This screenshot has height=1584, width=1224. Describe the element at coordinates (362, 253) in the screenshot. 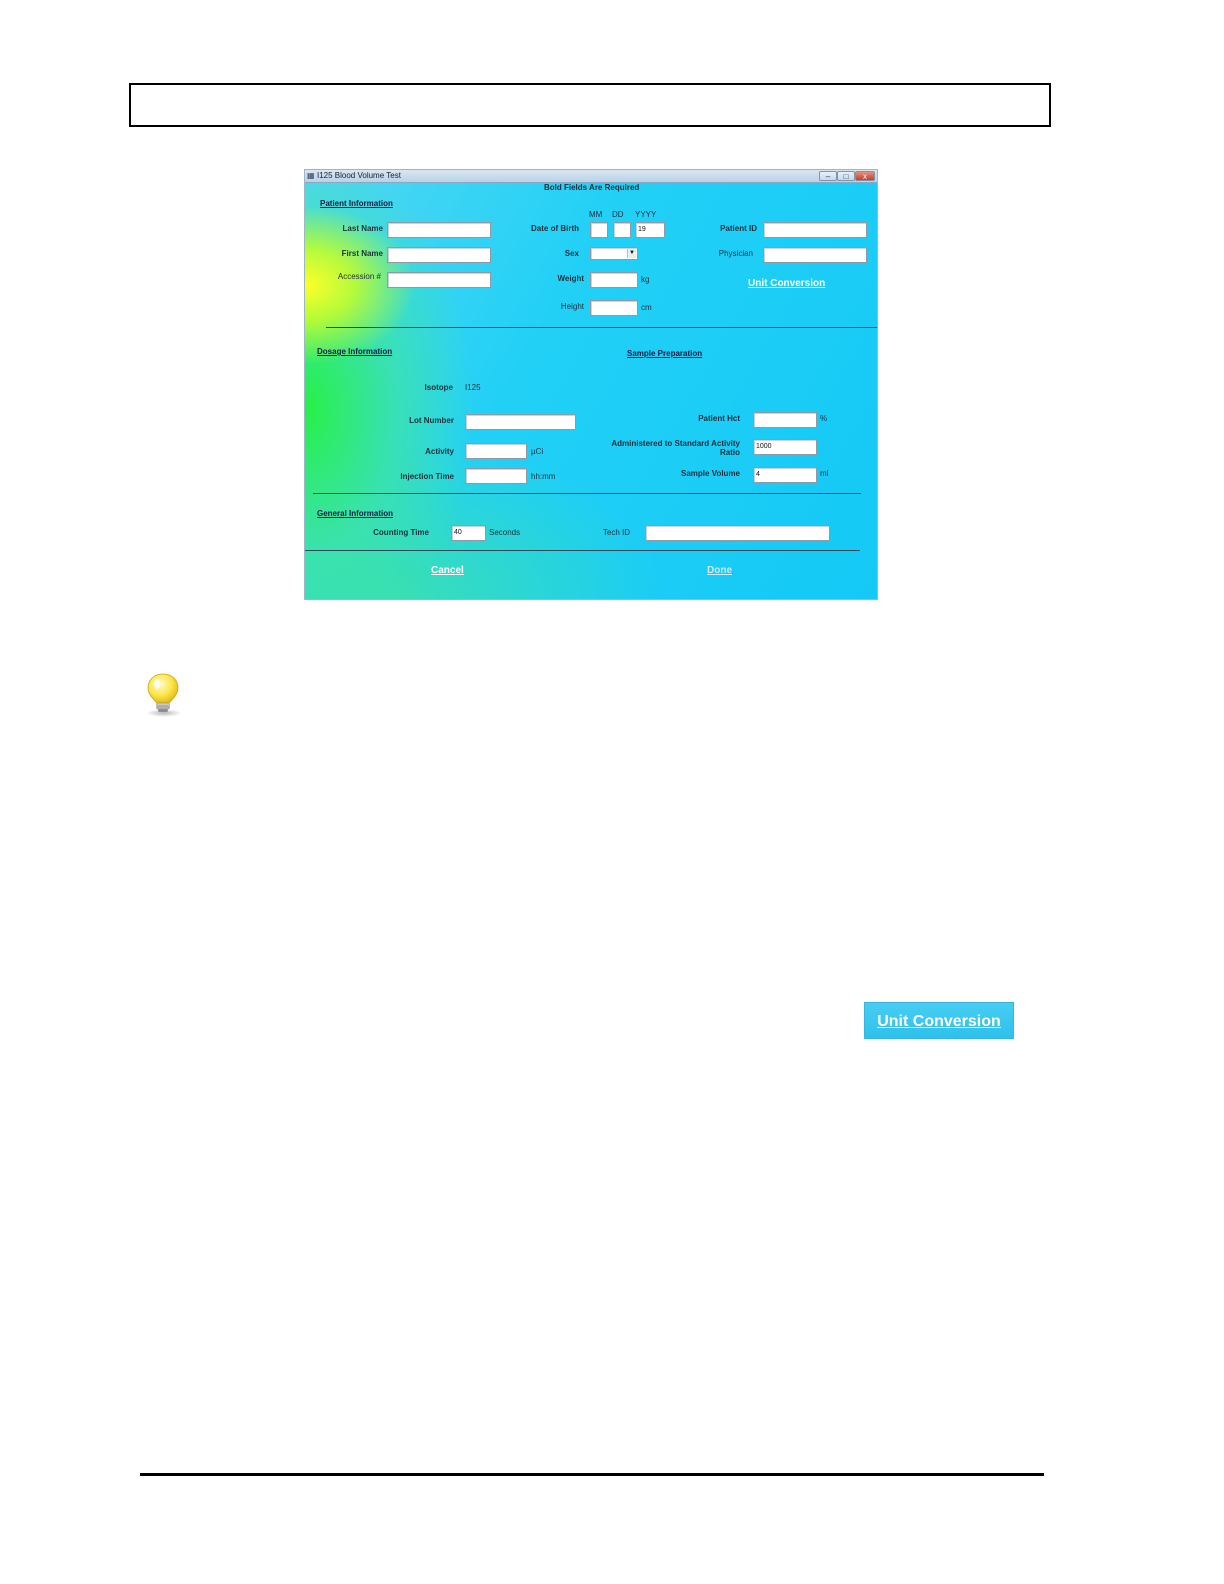

I see `first-name-label: First Name` at that location.